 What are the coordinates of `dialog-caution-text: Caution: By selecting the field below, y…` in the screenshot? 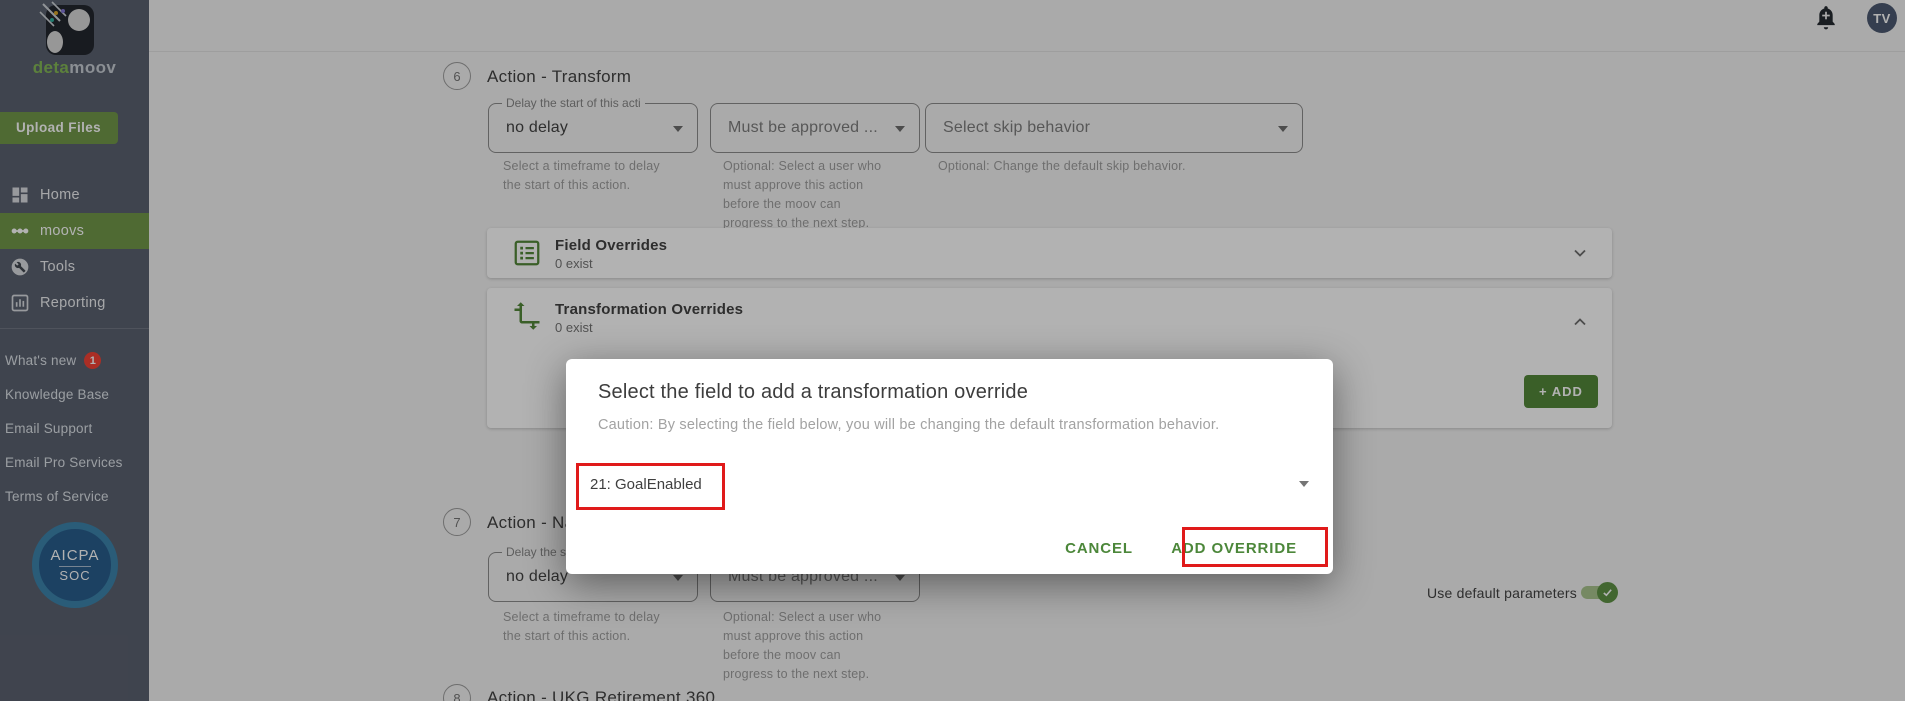 It's located at (909, 425).